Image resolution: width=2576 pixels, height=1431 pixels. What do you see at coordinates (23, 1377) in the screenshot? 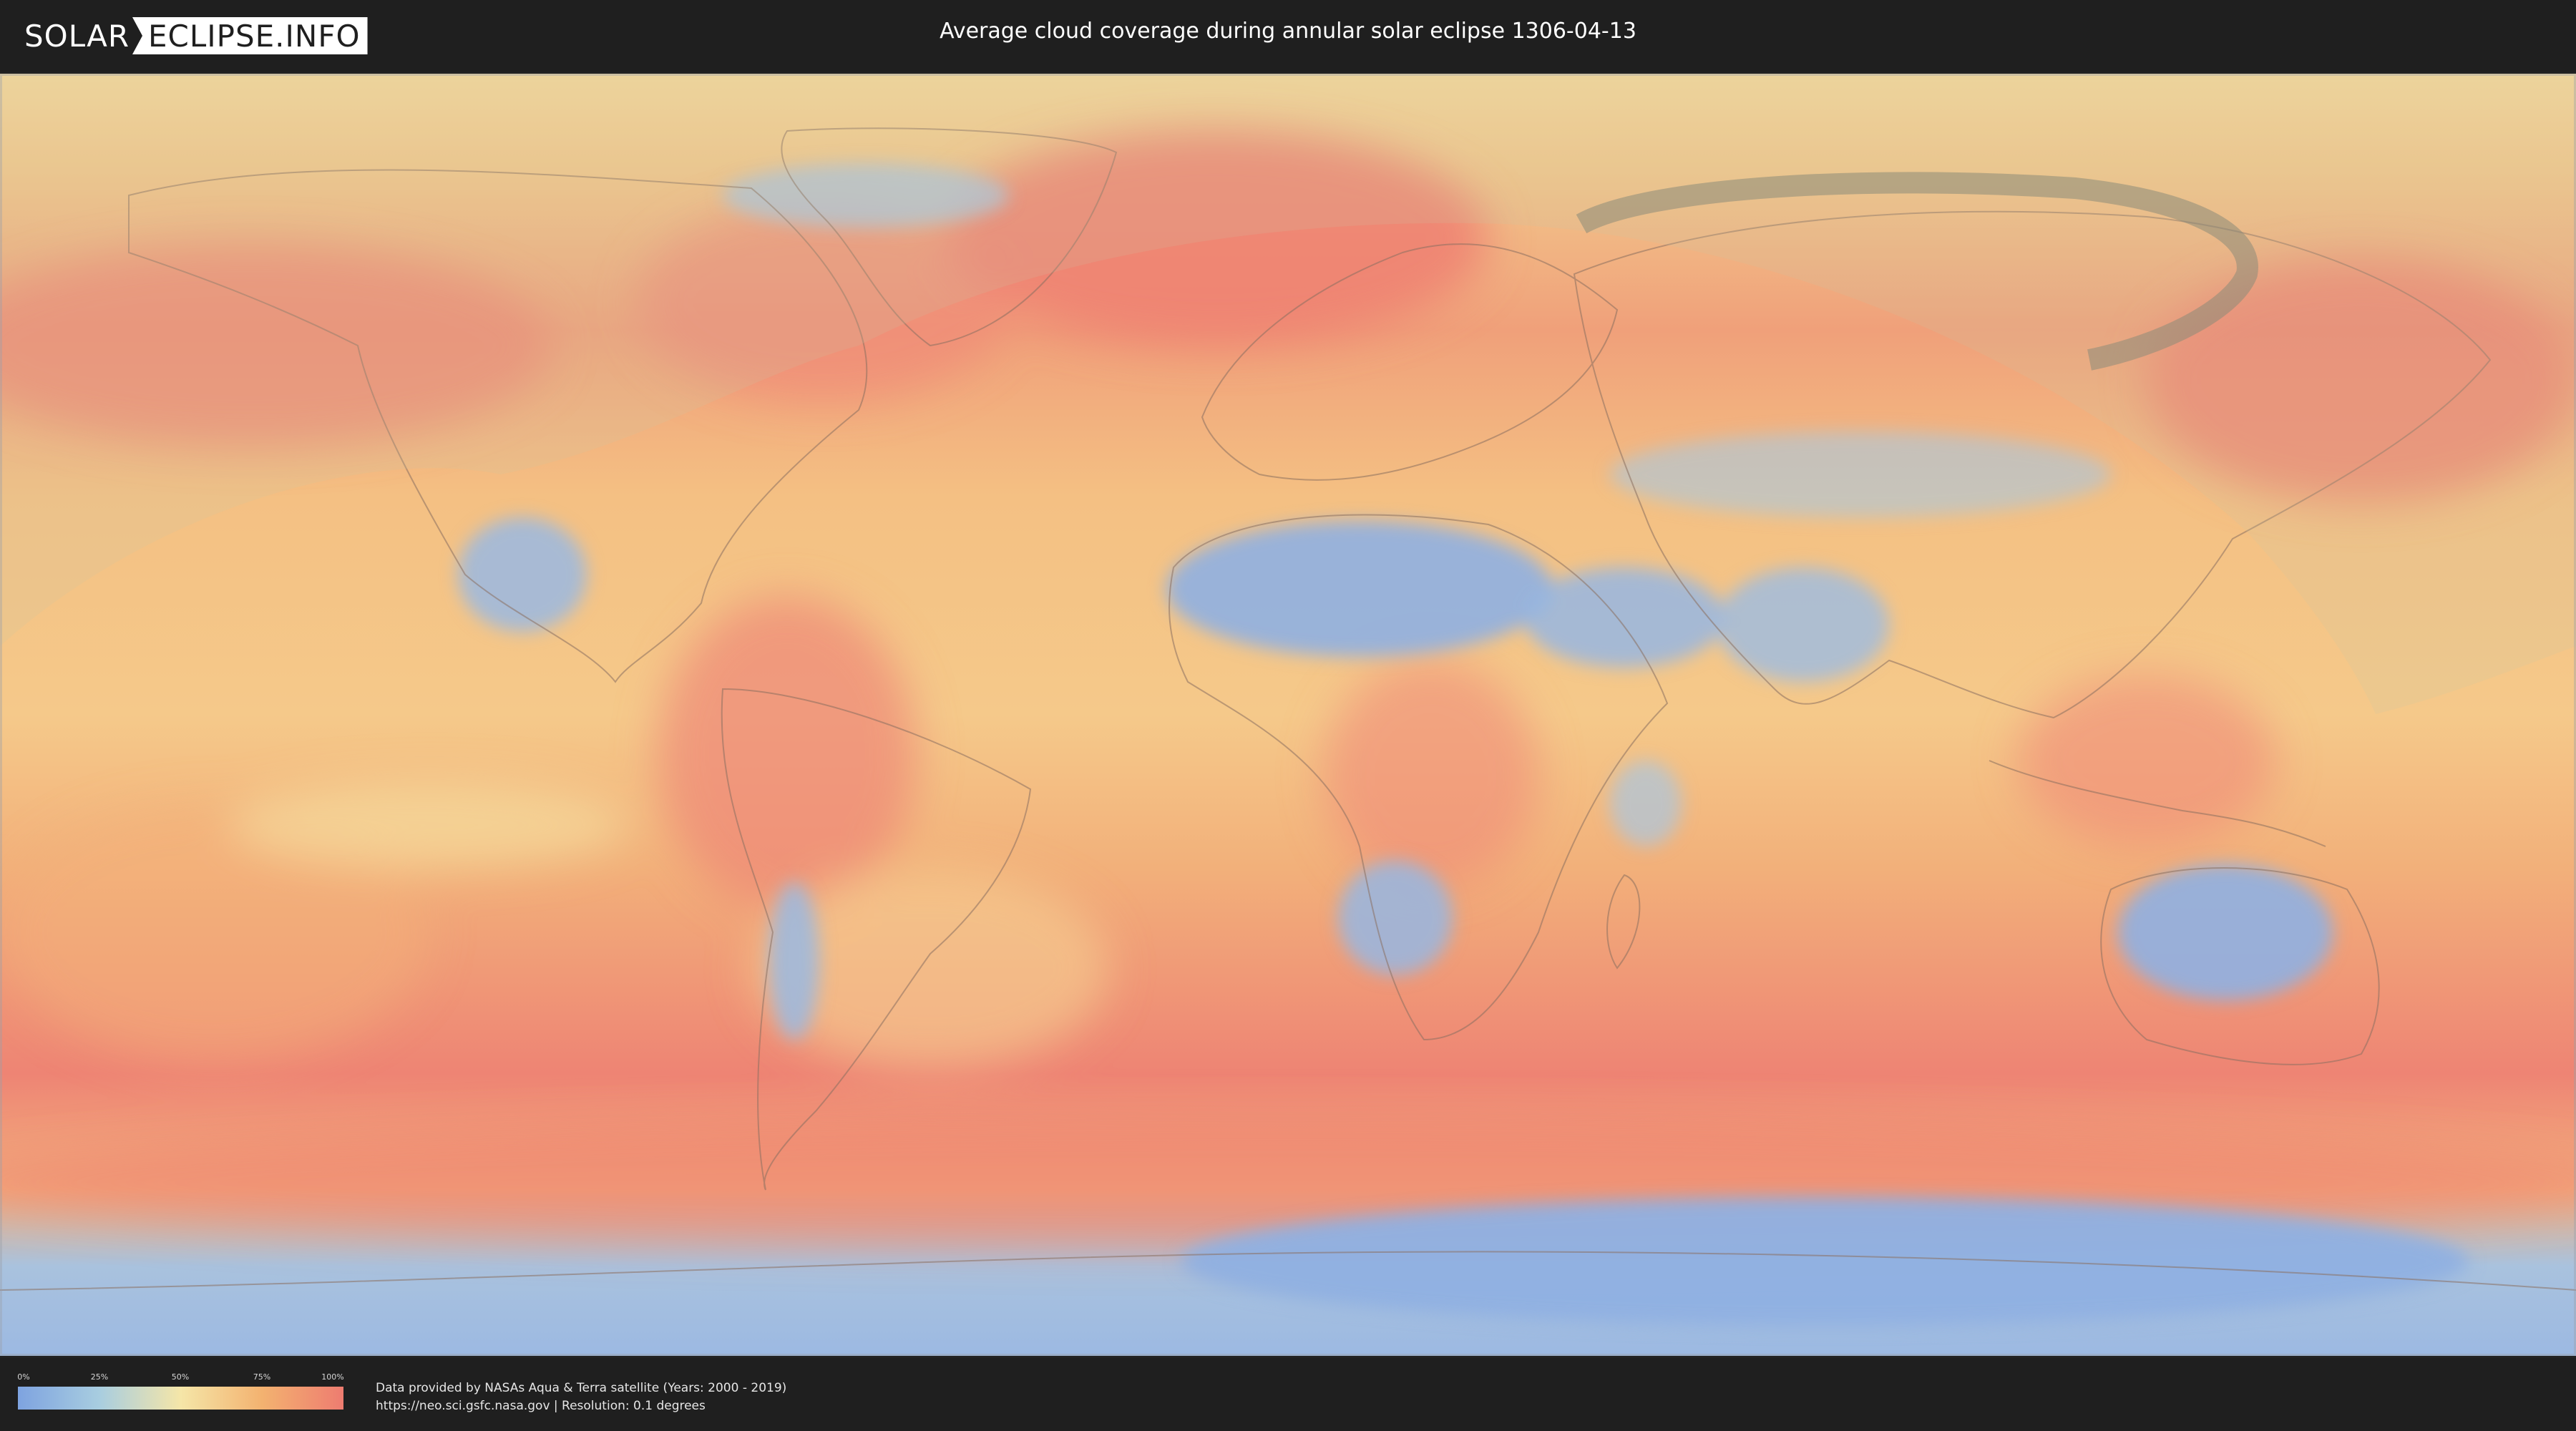
I see `legend-tick: 0%` at bounding box center [23, 1377].